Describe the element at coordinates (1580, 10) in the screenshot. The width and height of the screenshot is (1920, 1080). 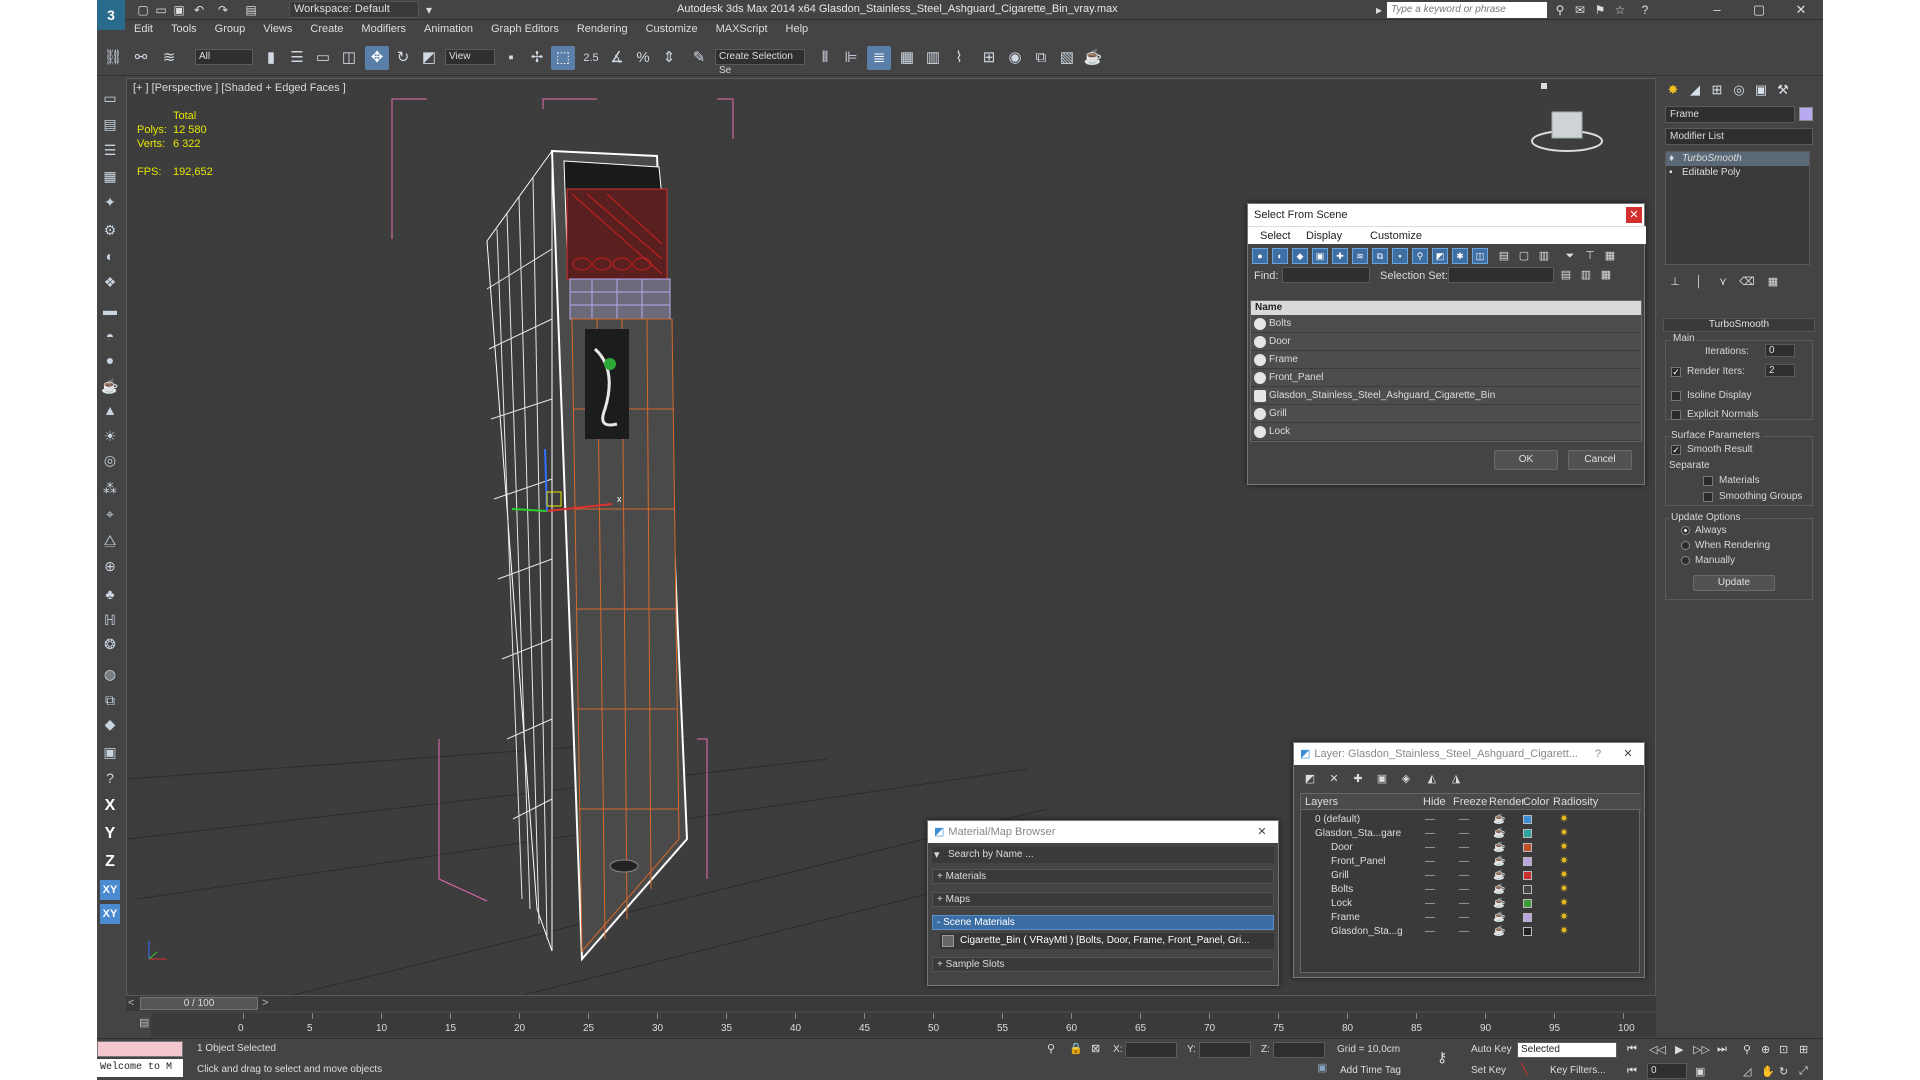
I see `subscription-icon: ✉` at that location.